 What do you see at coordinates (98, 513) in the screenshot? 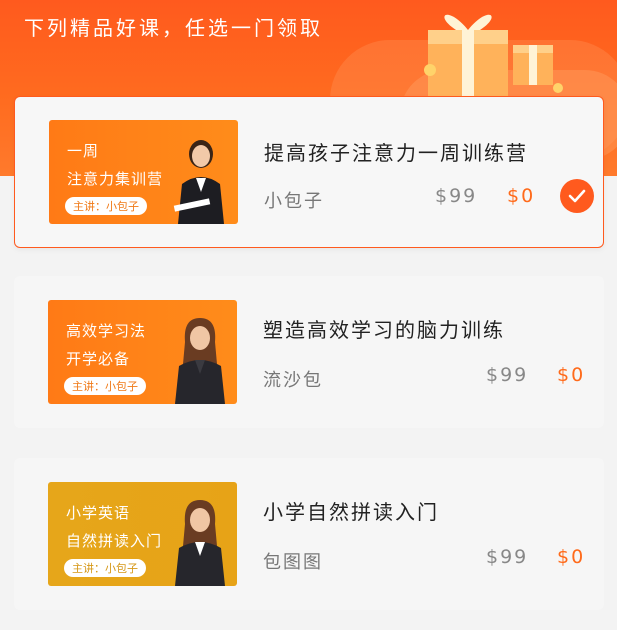
I see `thumbnail-line-1: 小学英语` at bounding box center [98, 513].